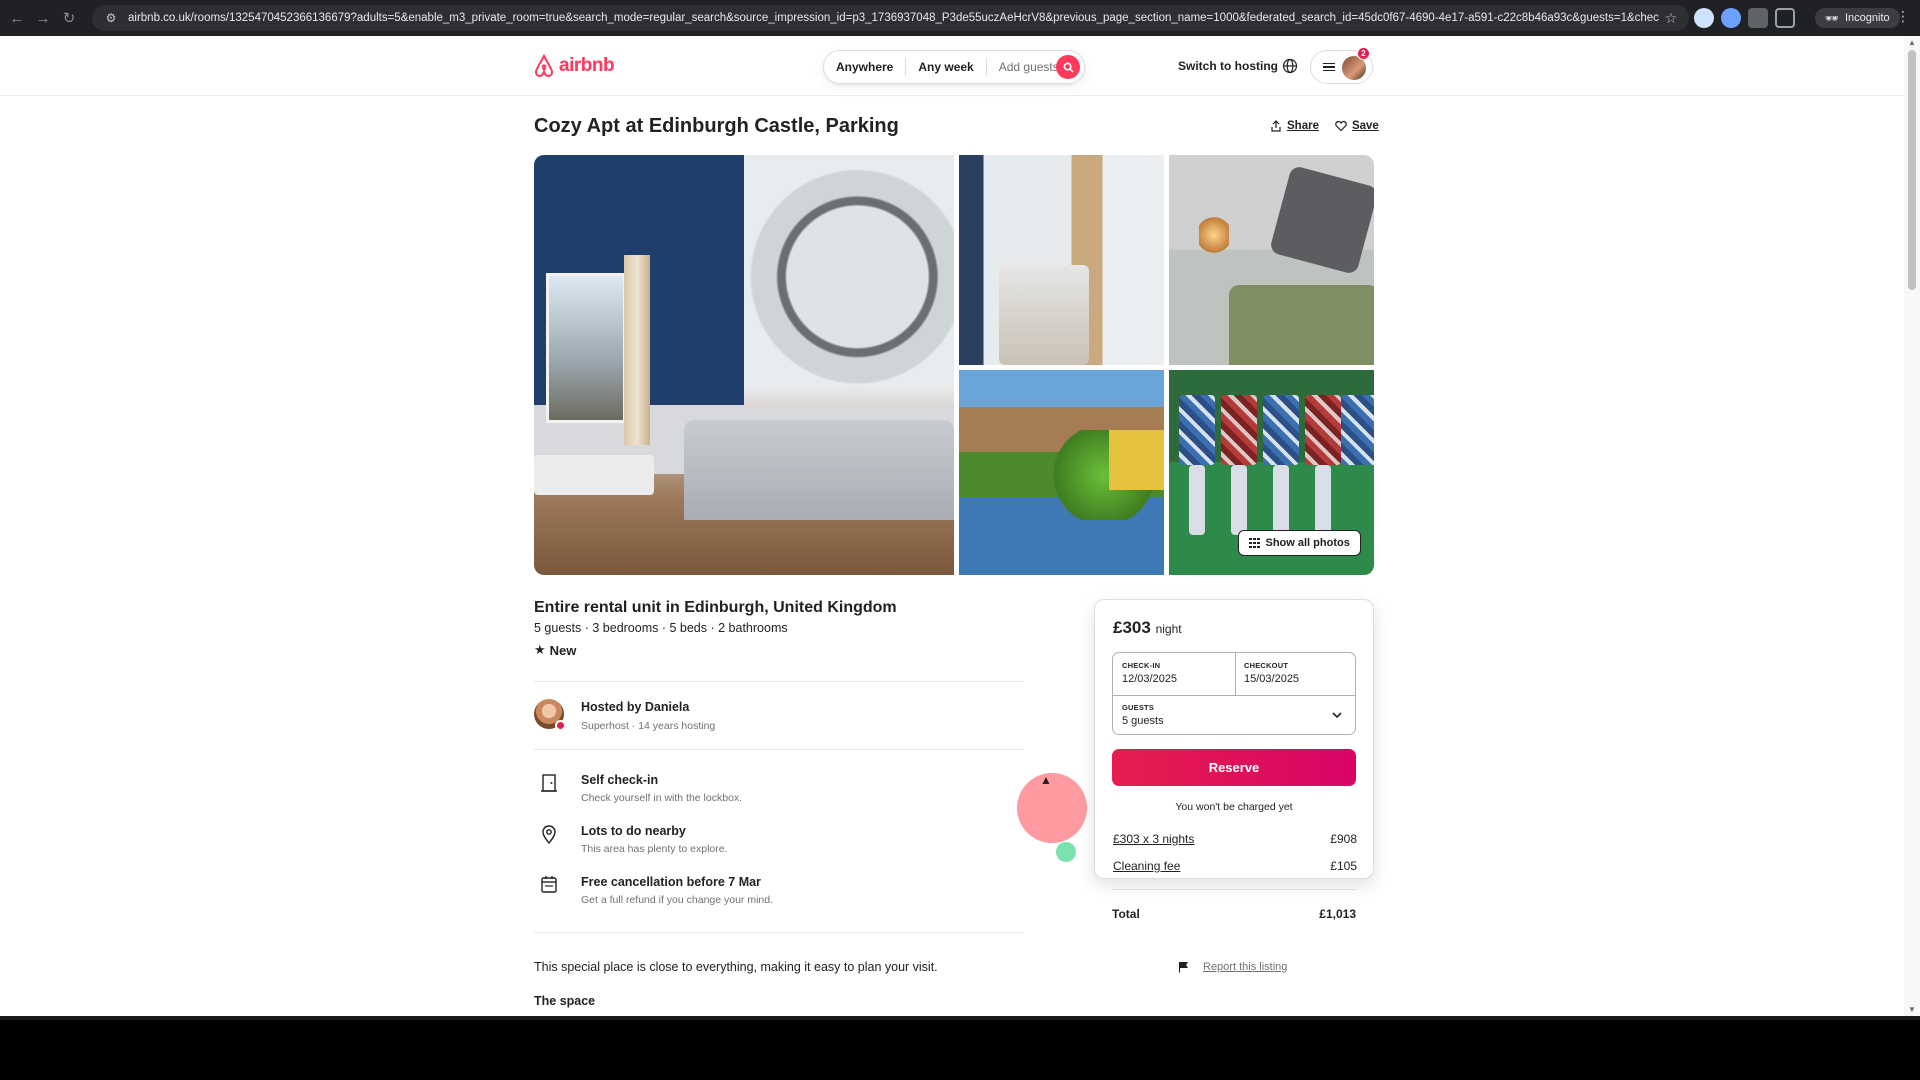 Image resolution: width=1920 pixels, height=1080 pixels. Describe the element at coordinates (1785, 18) in the screenshot. I see `puzzle-icon` at that location.